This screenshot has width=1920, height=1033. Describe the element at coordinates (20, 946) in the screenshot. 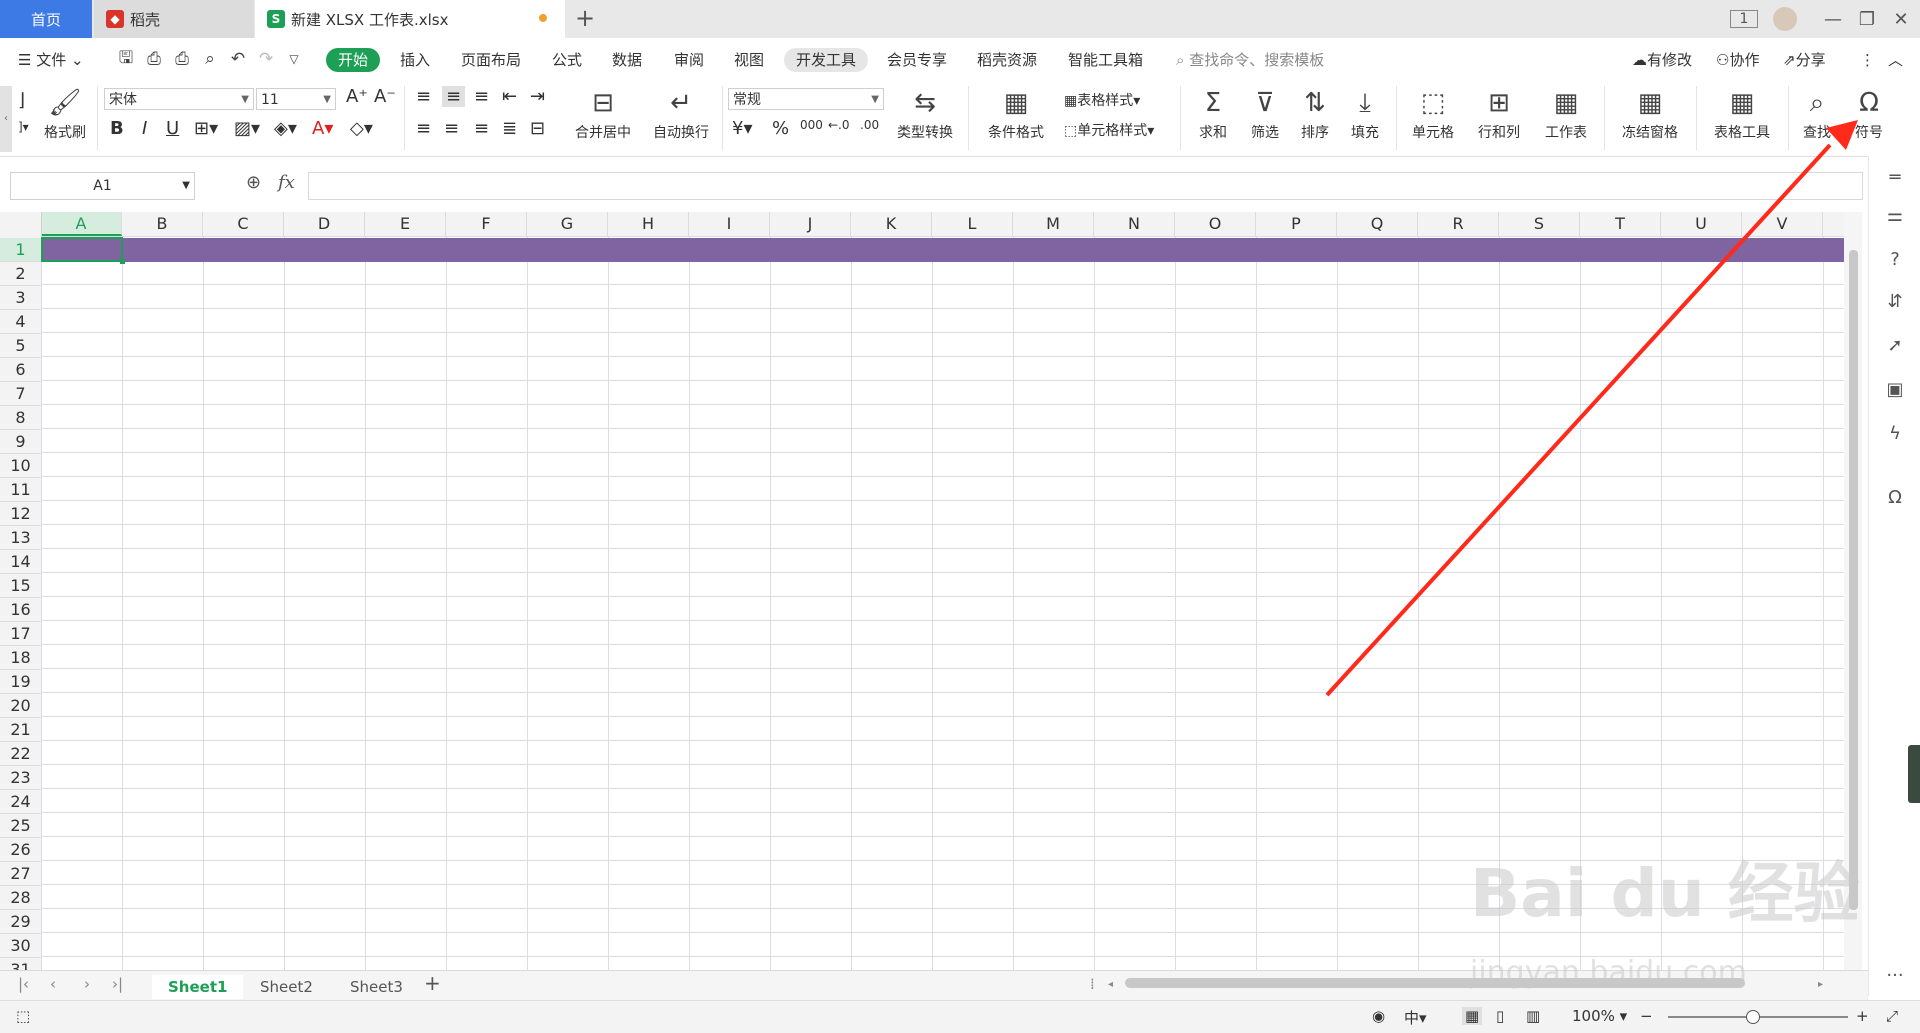

I see `row-header: 30` at that location.